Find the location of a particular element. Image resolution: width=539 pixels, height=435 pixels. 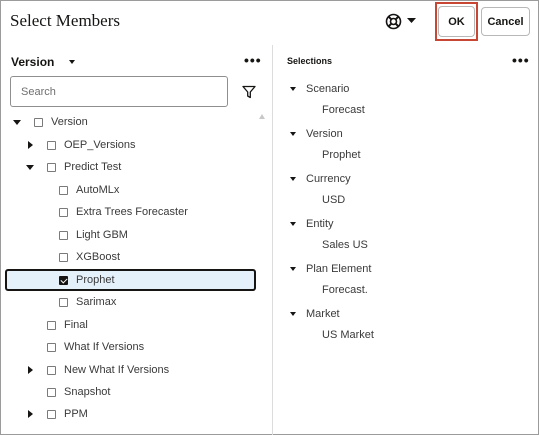

selected-member: Forecast is located at coordinates (343, 110).